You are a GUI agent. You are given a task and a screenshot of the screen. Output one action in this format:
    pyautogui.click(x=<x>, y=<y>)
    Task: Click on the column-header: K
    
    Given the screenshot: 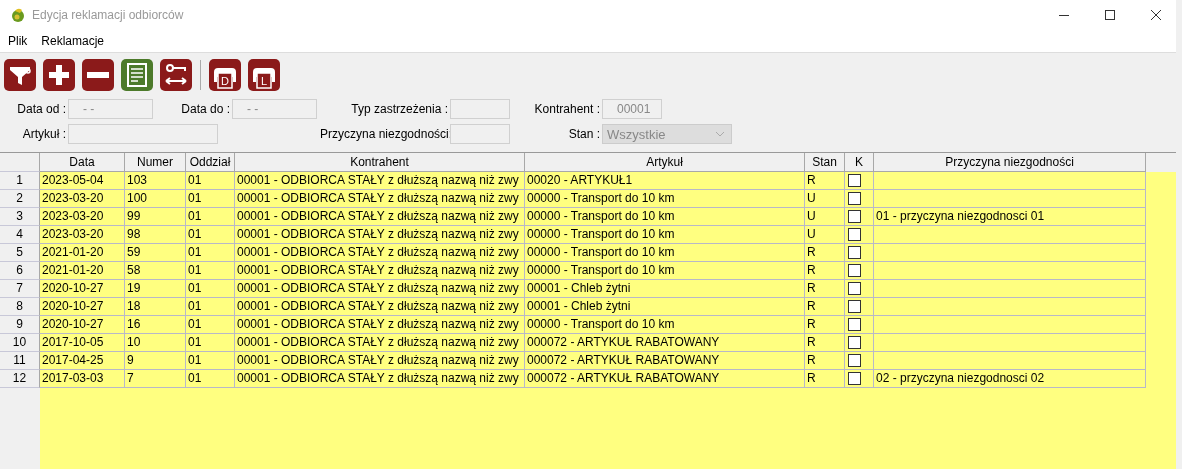 What is the action you would take?
    pyautogui.click(x=859, y=162)
    